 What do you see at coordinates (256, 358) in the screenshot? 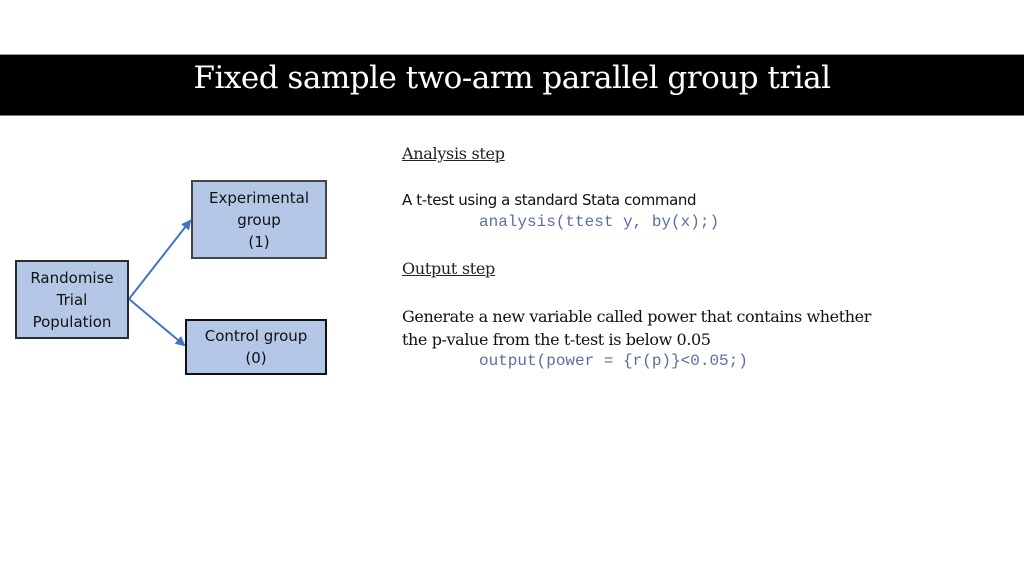
I see `control-line: (0)` at bounding box center [256, 358].